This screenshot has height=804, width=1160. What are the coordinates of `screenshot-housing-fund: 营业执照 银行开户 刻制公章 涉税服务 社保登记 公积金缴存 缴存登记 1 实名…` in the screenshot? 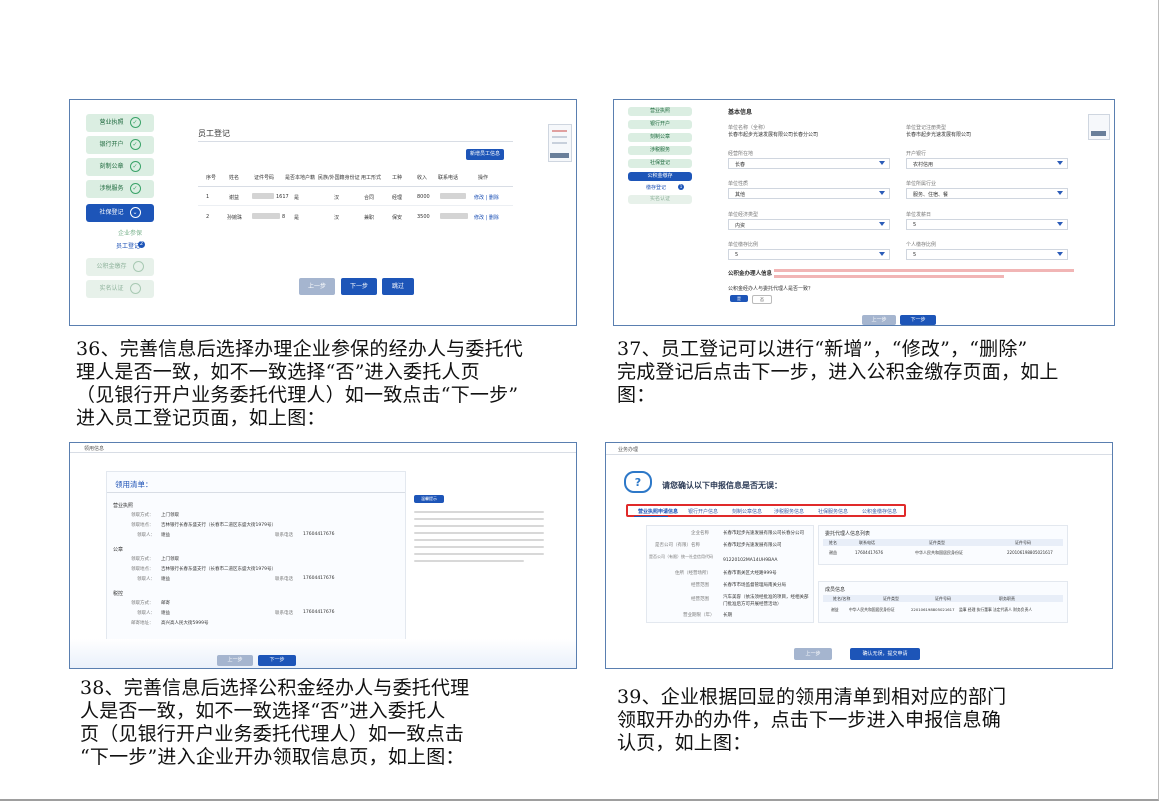 It's located at (864, 212).